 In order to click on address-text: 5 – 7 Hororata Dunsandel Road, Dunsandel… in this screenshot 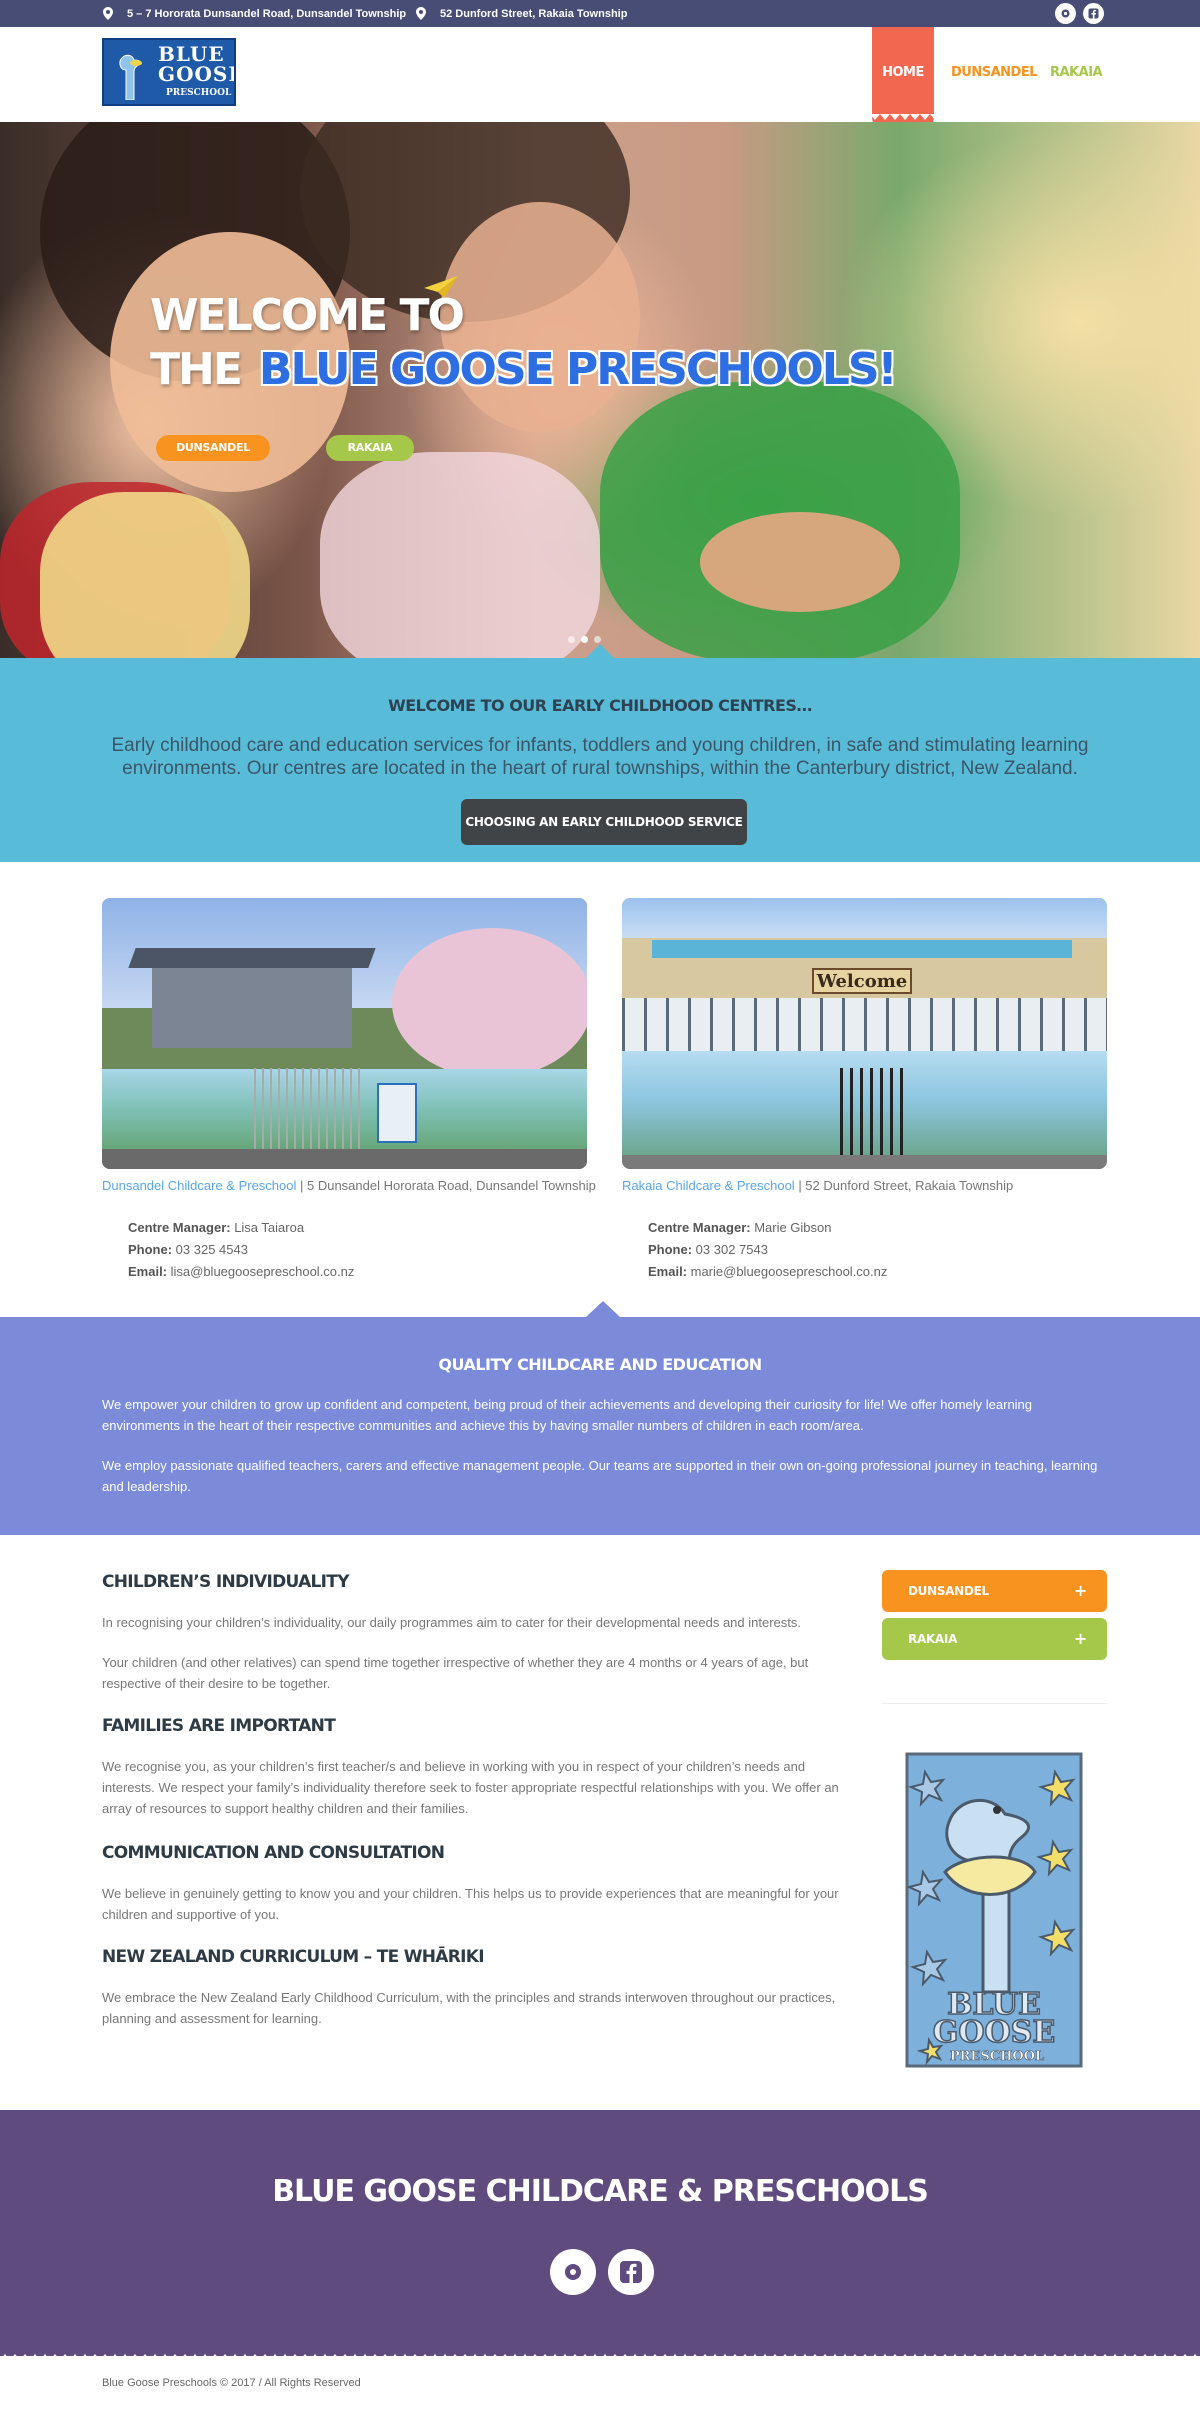, I will do `click(267, 13)`.